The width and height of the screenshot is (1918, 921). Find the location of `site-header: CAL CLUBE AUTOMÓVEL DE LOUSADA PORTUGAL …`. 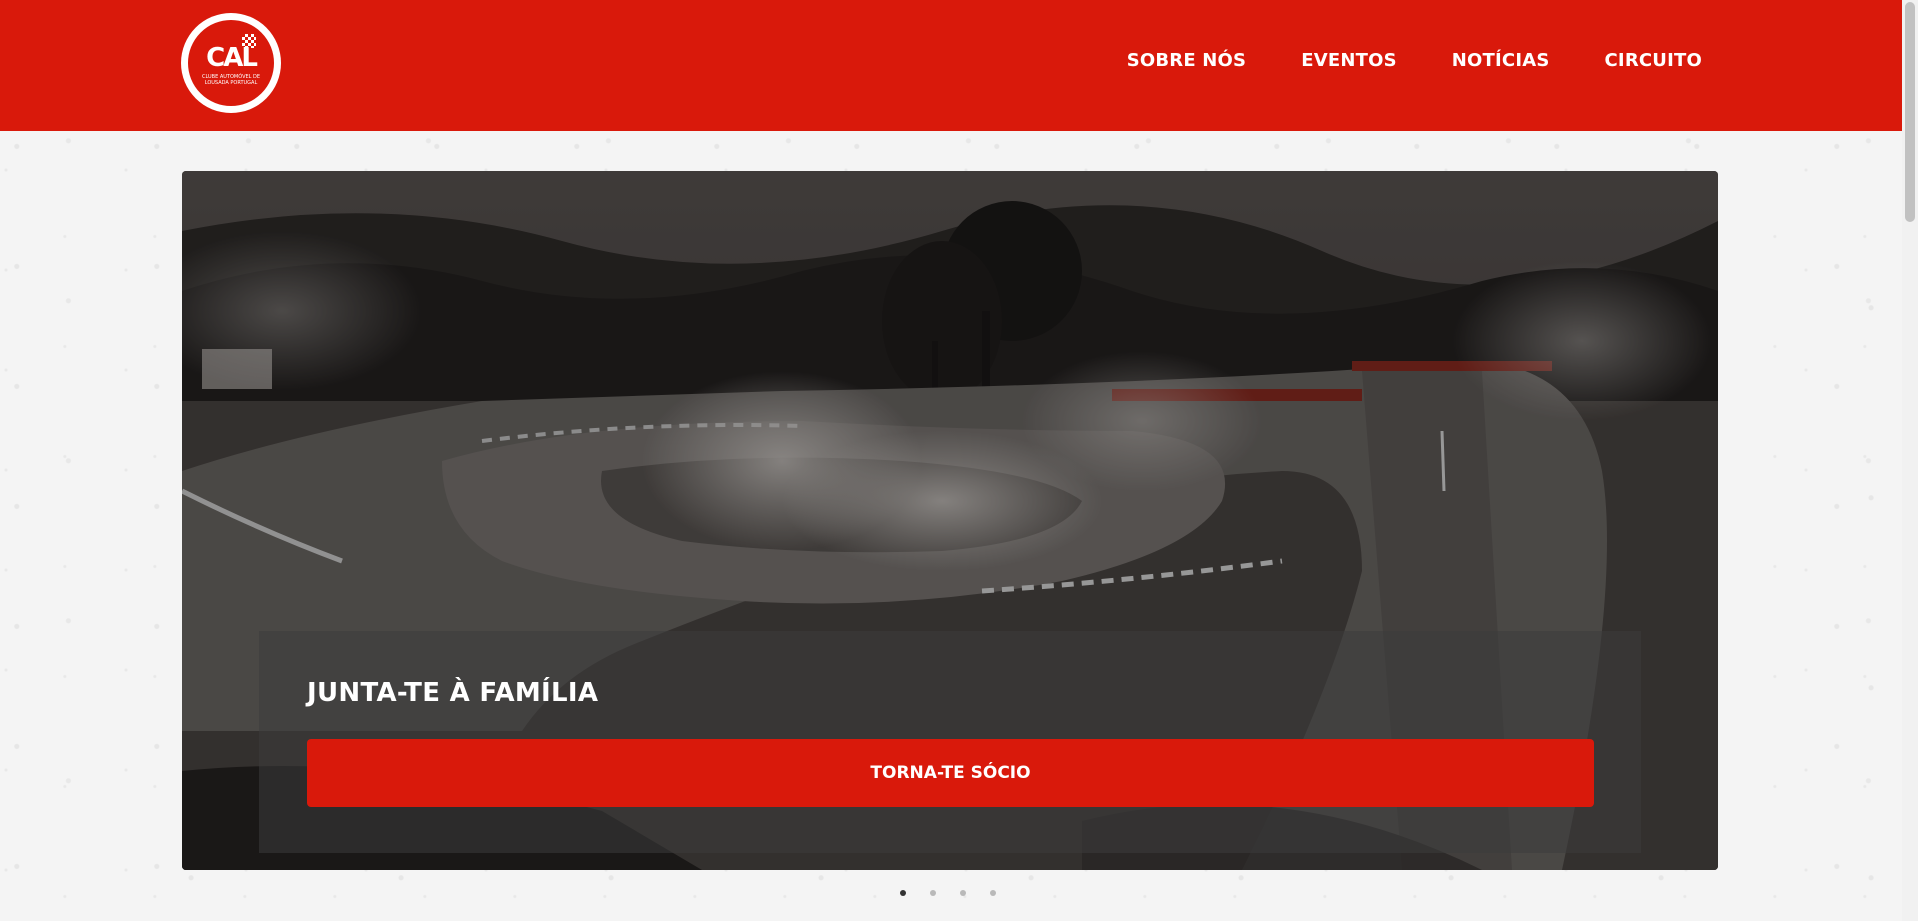

site-header: CAL CLUBE AUTOMÓVEL DE LOUSADA PORTUGAL … is located at coordinates (951, 65).